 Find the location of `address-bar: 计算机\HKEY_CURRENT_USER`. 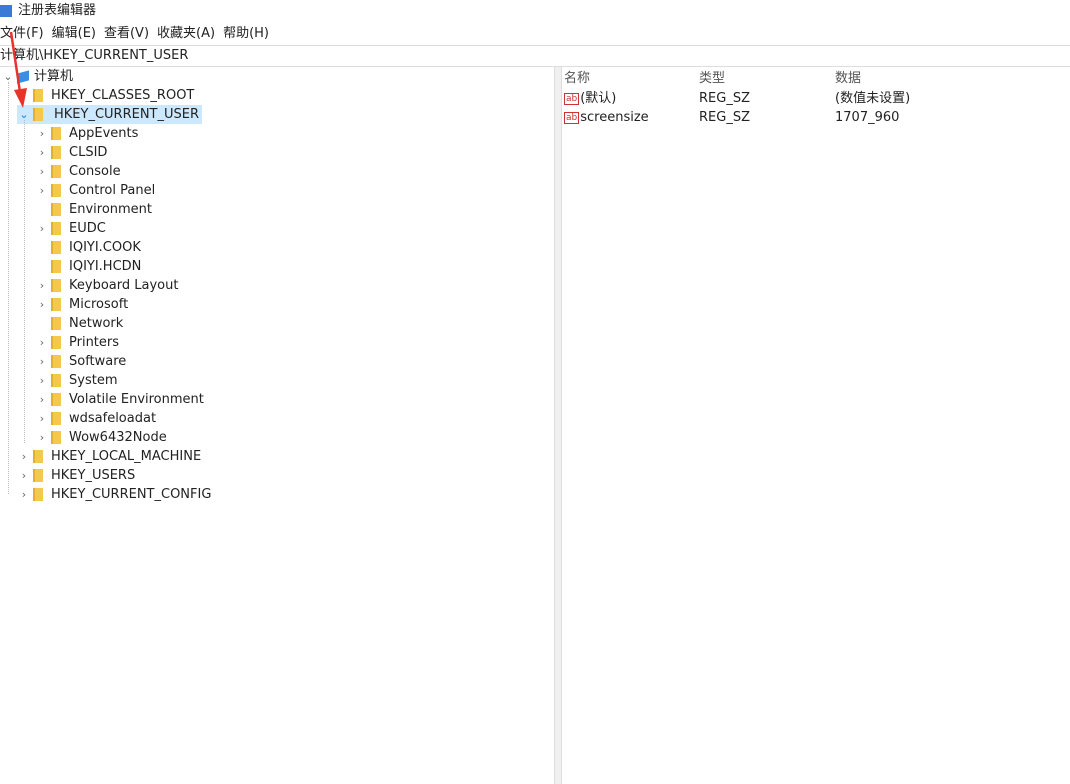

address-bar: 计算机\HKEY_CURRENT_USER is located at coordinates (535, 56).